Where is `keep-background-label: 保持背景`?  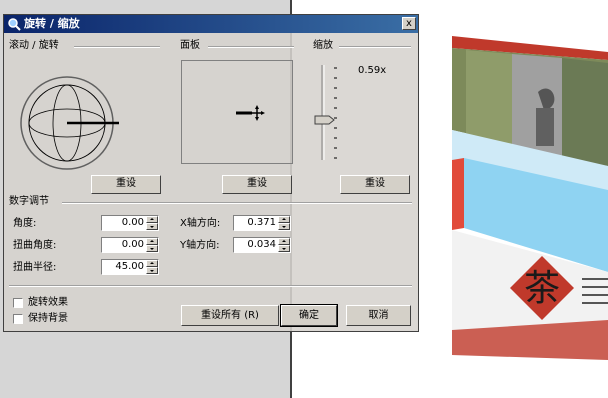 keep-background-label: 保持背景 is located at coordinates (48, 319).